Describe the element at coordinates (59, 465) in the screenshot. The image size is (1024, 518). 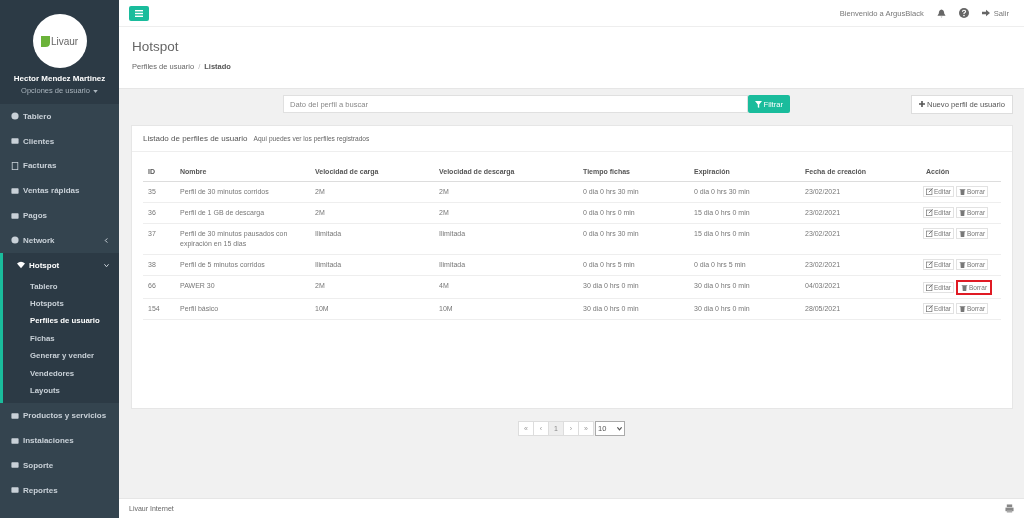
I see `sidebar-item: Soporte` at that location.